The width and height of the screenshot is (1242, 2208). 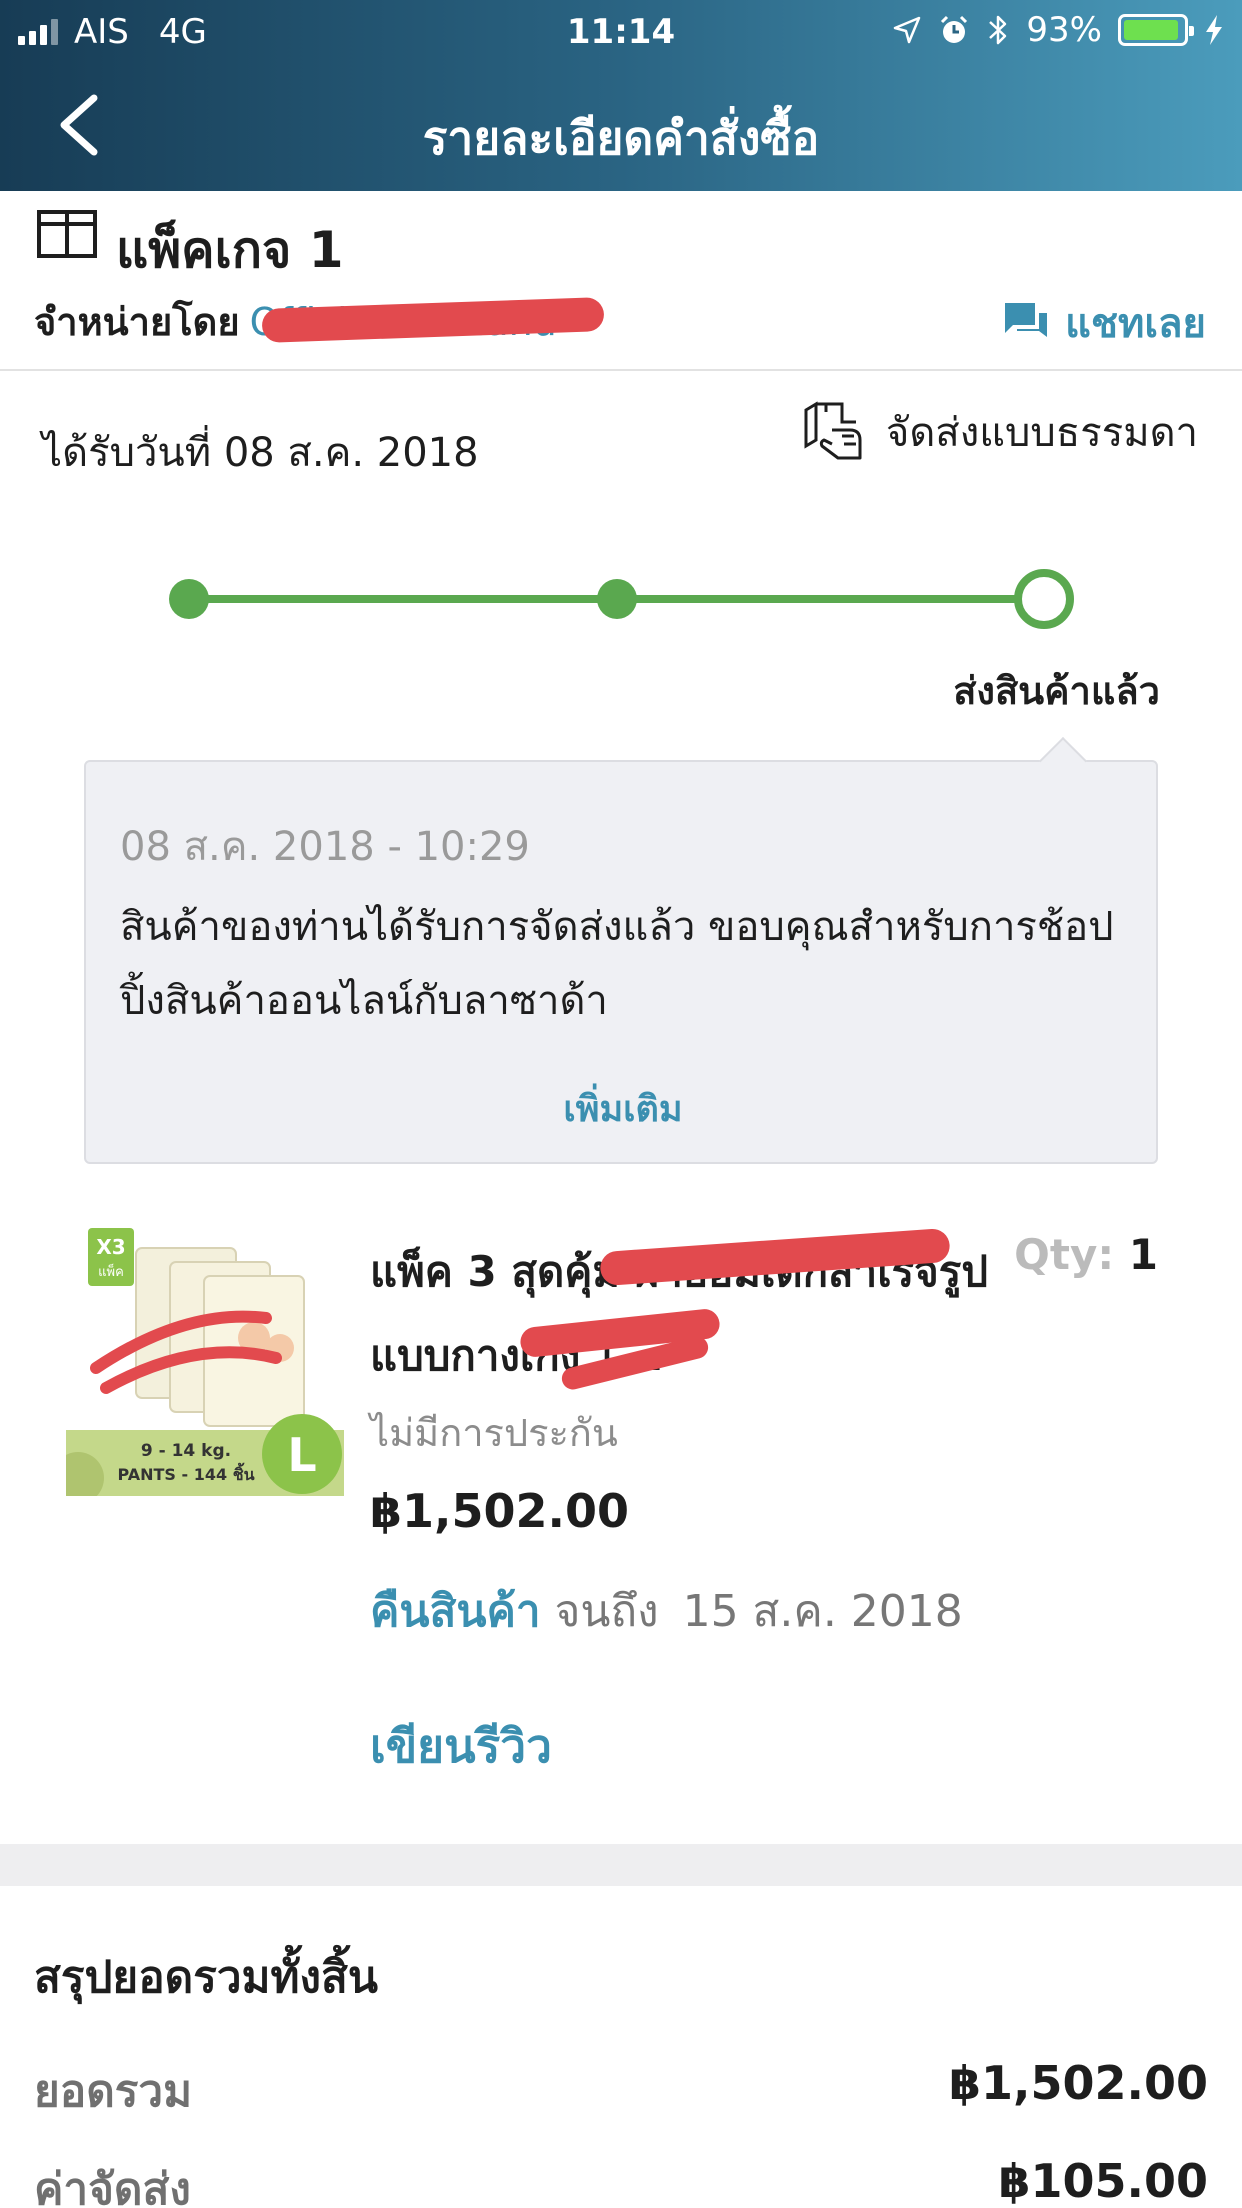 What do you see at coordinates (230, 250) in the screenshot?
I see `package-title: แพ็คเกจ 1` at bounding box center [230, 250].